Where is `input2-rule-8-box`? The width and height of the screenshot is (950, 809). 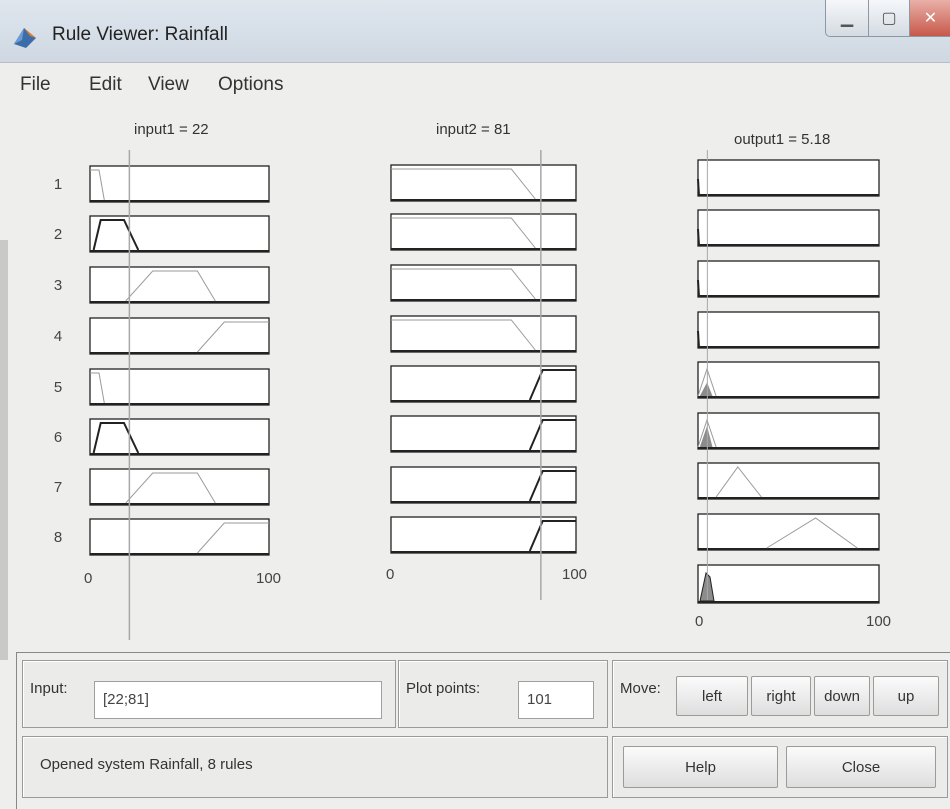 input2-rule-8-box is located at coordinates (483, 535).